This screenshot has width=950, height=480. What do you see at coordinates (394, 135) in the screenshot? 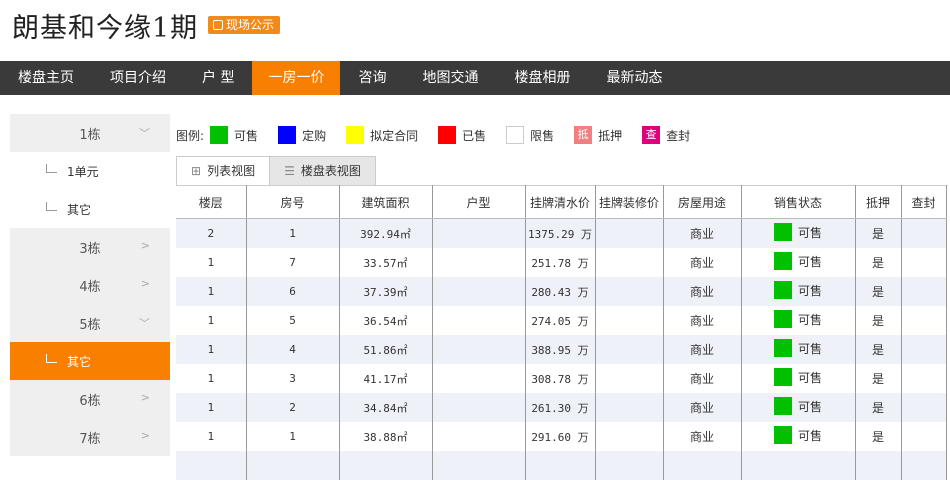
I see `legend-item-label: 拟定合同` at bounding box center [394, 135].